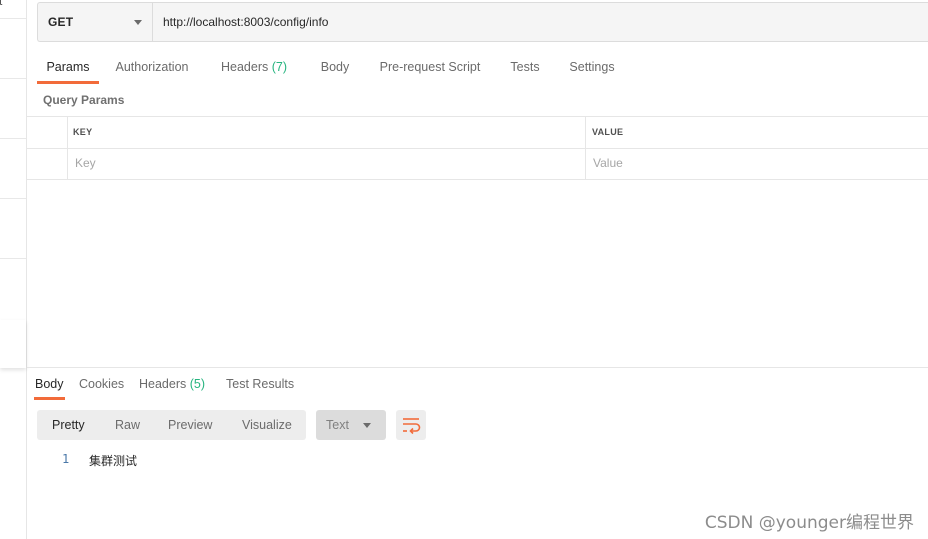 The height and width of the screenshot is (539, 928). I want to click on tab-label: Cookies, so click(102, 384).